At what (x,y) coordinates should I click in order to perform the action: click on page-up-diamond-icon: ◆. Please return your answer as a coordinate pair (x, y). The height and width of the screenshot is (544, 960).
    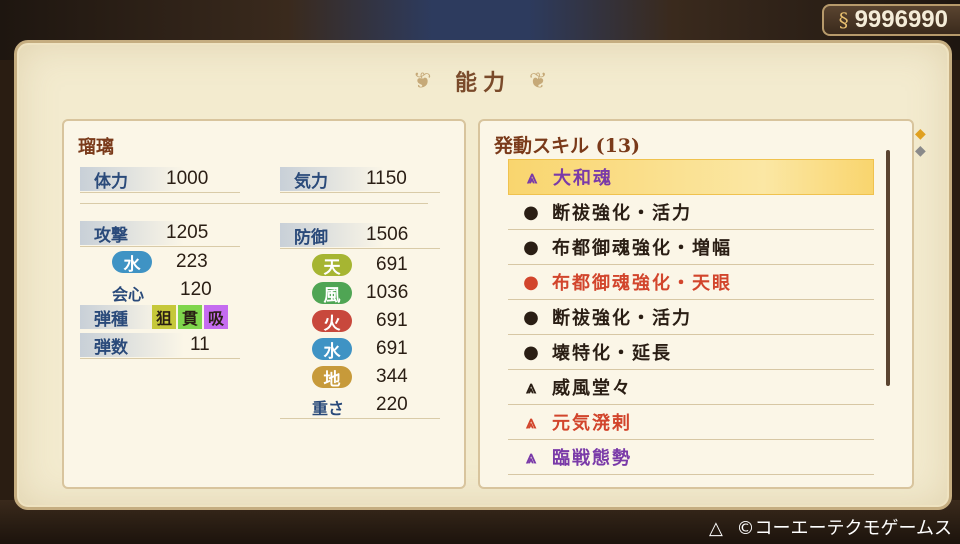
    Looking at the image, I should click on (920, 134).